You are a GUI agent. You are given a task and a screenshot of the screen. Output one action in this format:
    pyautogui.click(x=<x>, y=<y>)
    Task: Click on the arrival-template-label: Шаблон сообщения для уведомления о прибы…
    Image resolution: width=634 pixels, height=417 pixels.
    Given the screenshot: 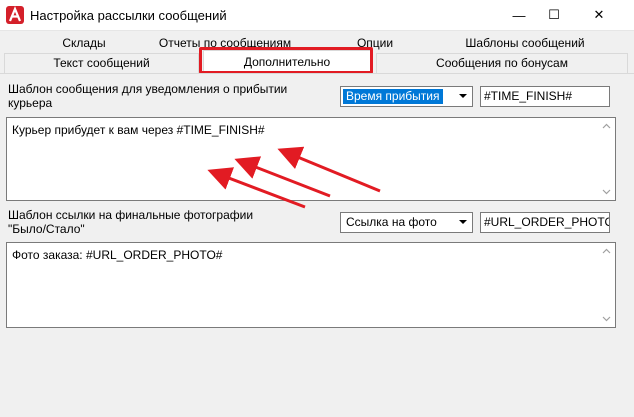 What is the action you would take?
    pyautogui.click(x=148, y=96)
    